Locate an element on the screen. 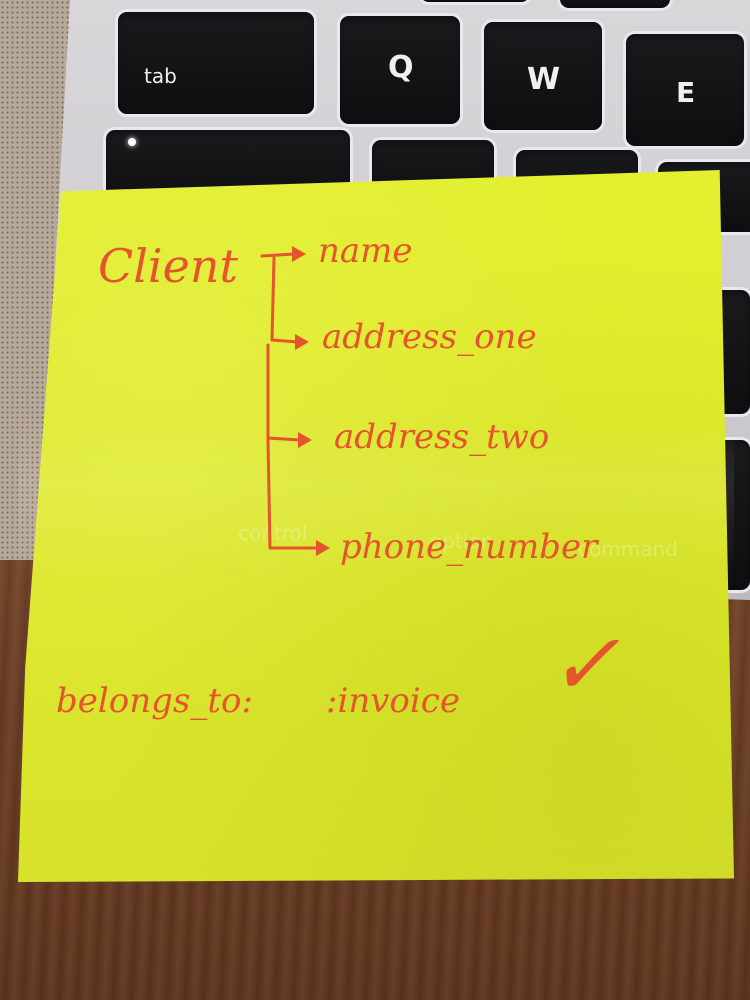  attribute-address-two: address_two is located at coordinates (441, 437).